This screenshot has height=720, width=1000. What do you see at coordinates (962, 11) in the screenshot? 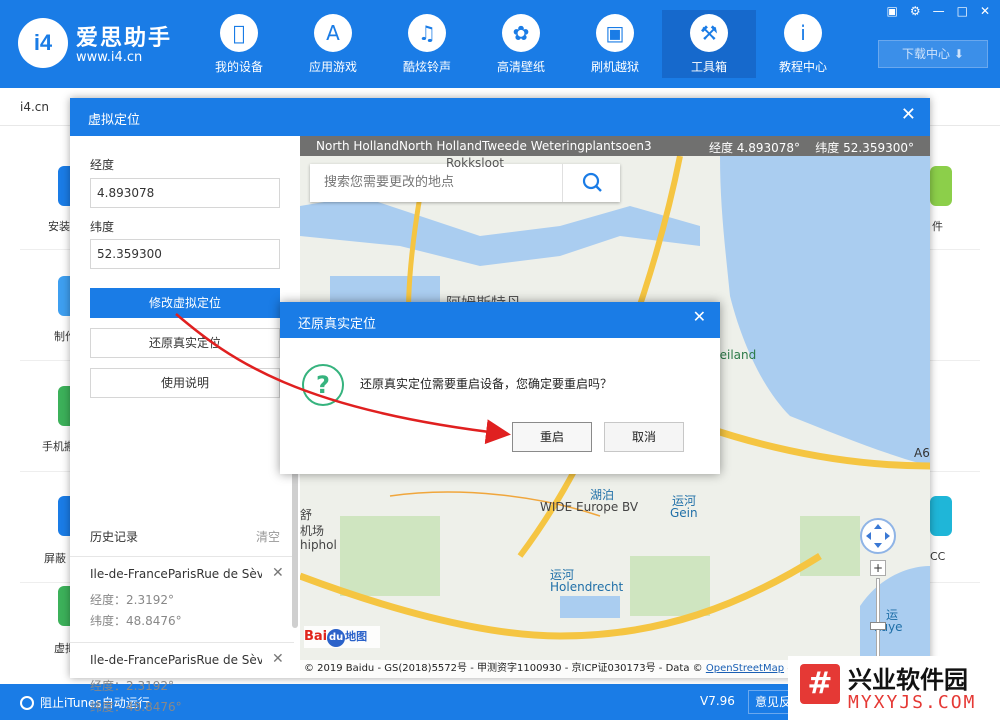
I see `maximize-icon: □` at bounding box center [962, 11].